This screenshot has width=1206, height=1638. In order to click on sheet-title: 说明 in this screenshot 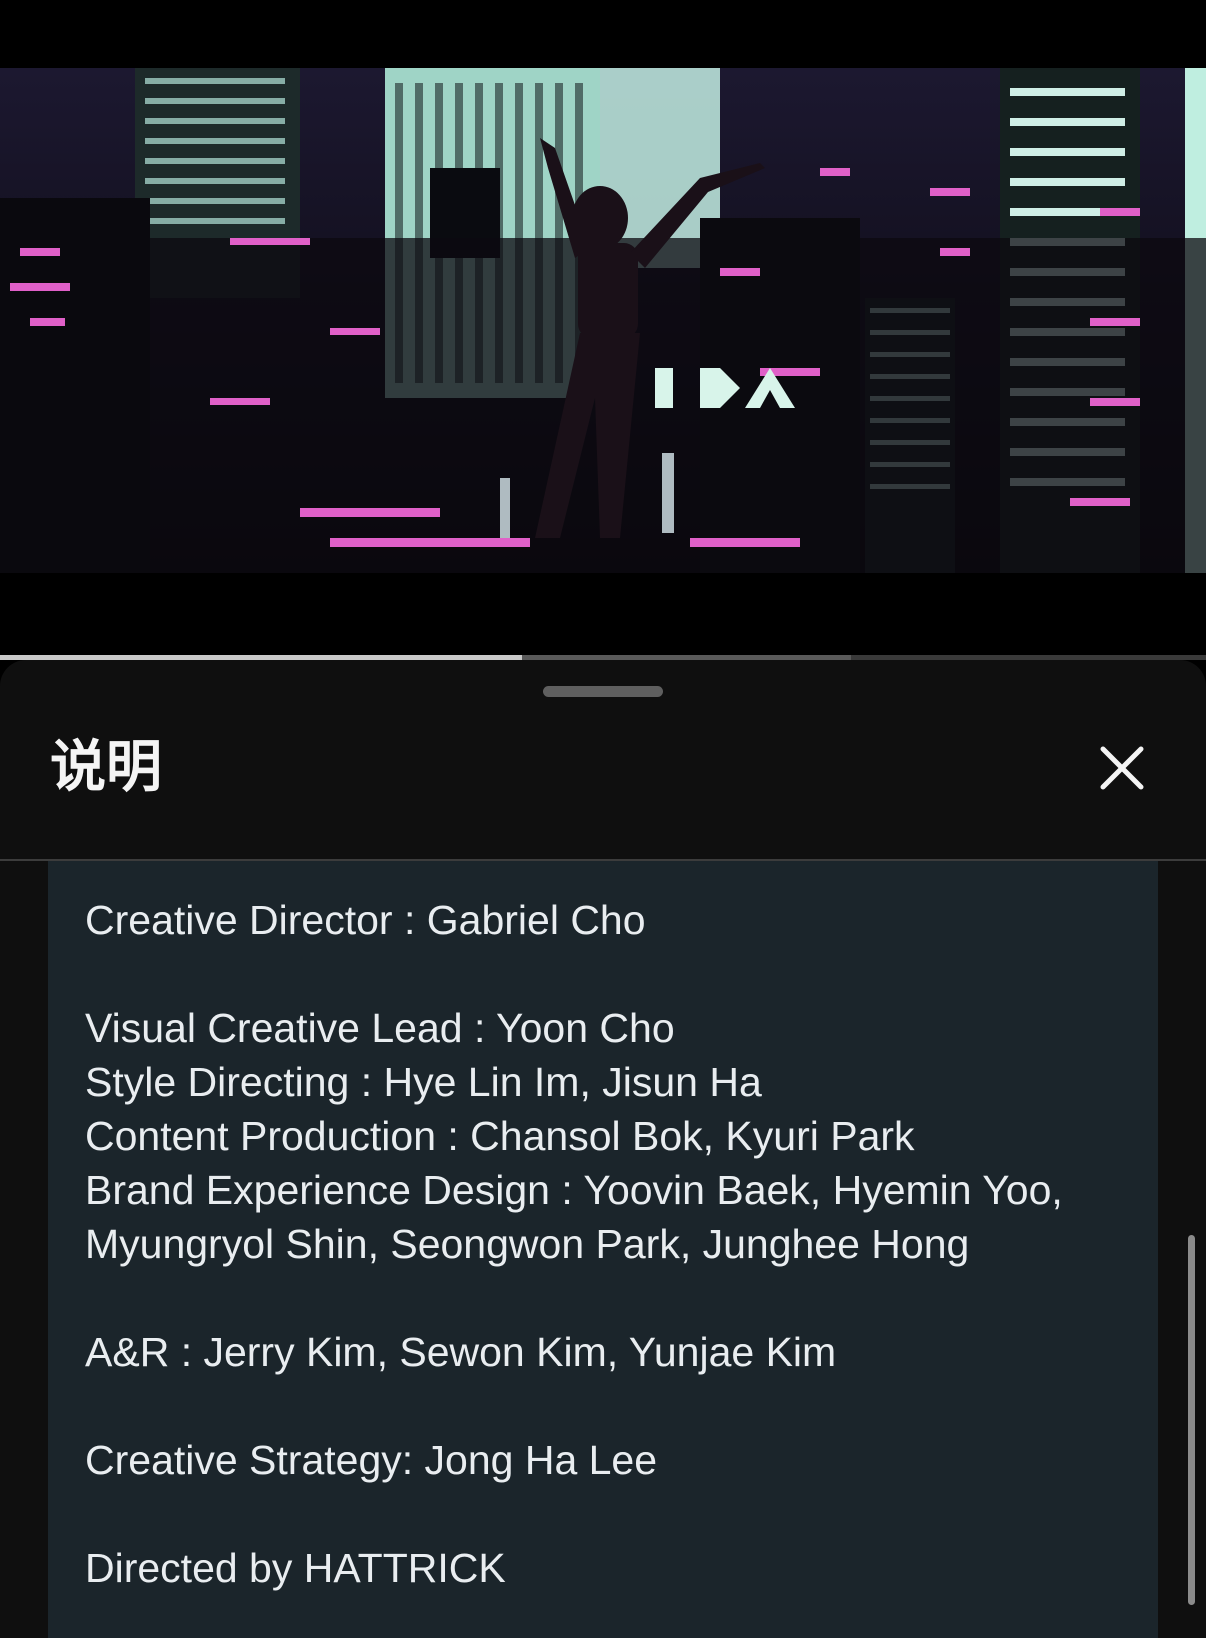, I will do `click(106, 767)`.